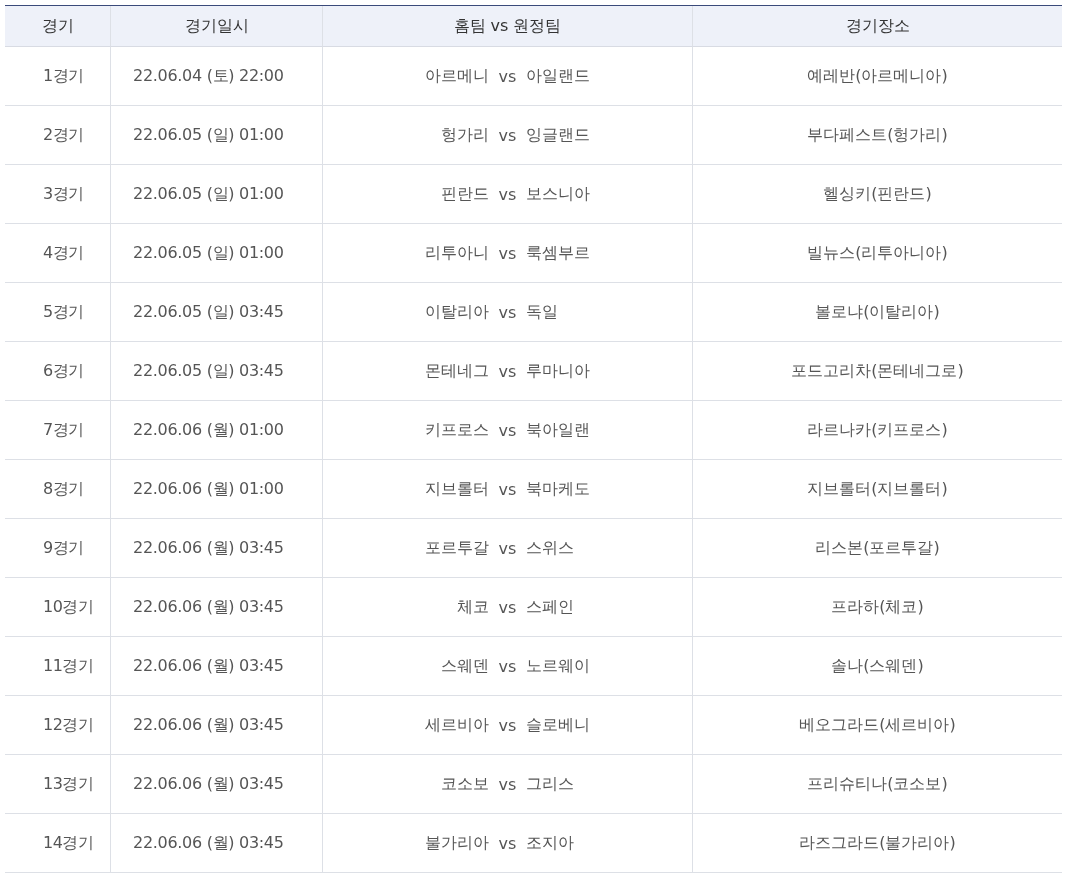 This screenshot has height=880, width=1073. I want to click on table-cell: 프라하(체코), so click(877, 607).